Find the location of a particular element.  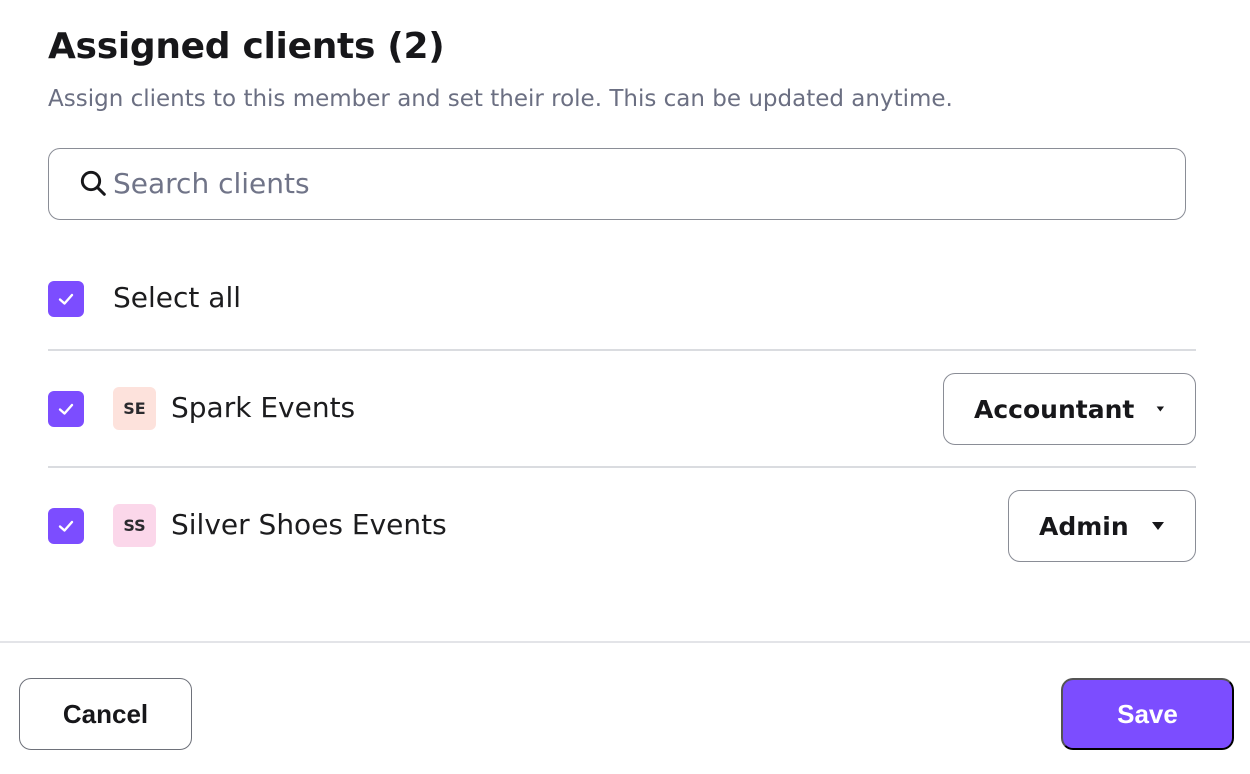

select-all-checkbox is located at coordinates (66, 299).